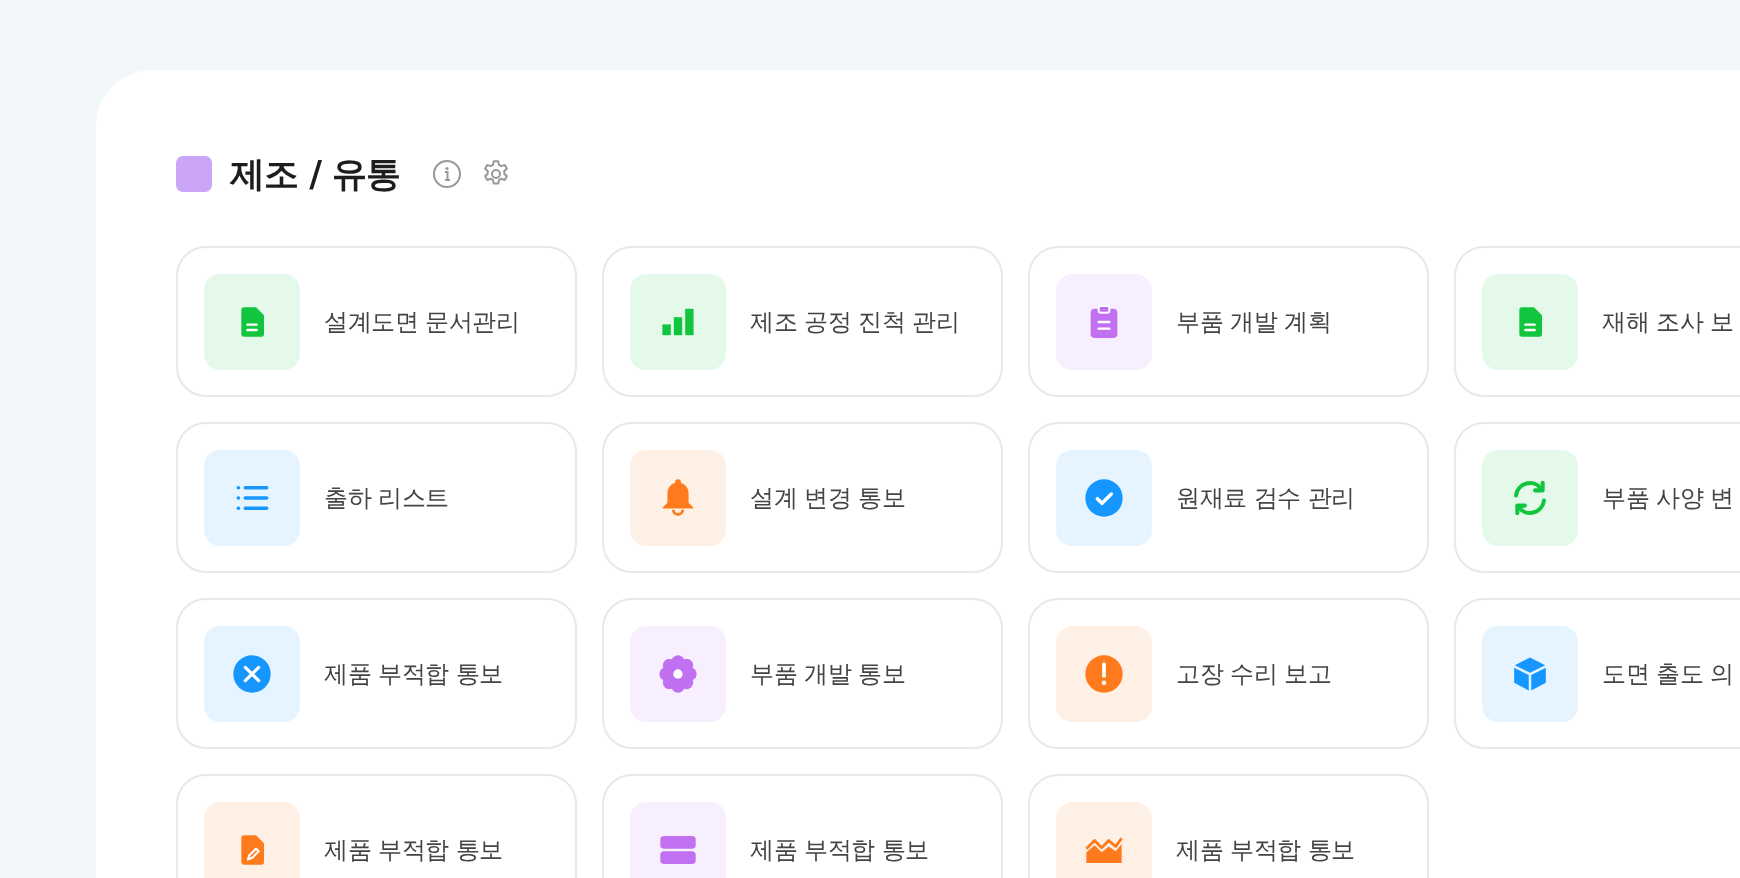 Image resolution: width=1740 pixels, height=878 pixels. What do you see at coordinates (828, 674) in the screenshot?
I see `menu-label: 부품 개발 통보` at bounding box center [828, 674].